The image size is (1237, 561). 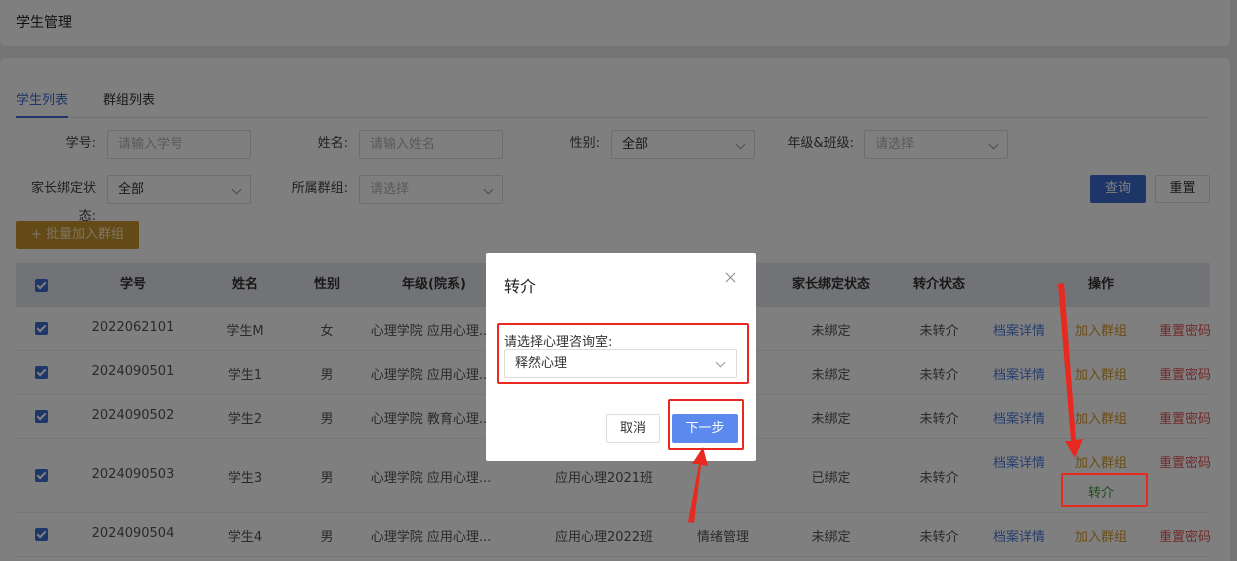 What do you see at coordinates (698, 485) in the screenshot?
I see `arrow-up-icon` at bounding box center [698, 485].